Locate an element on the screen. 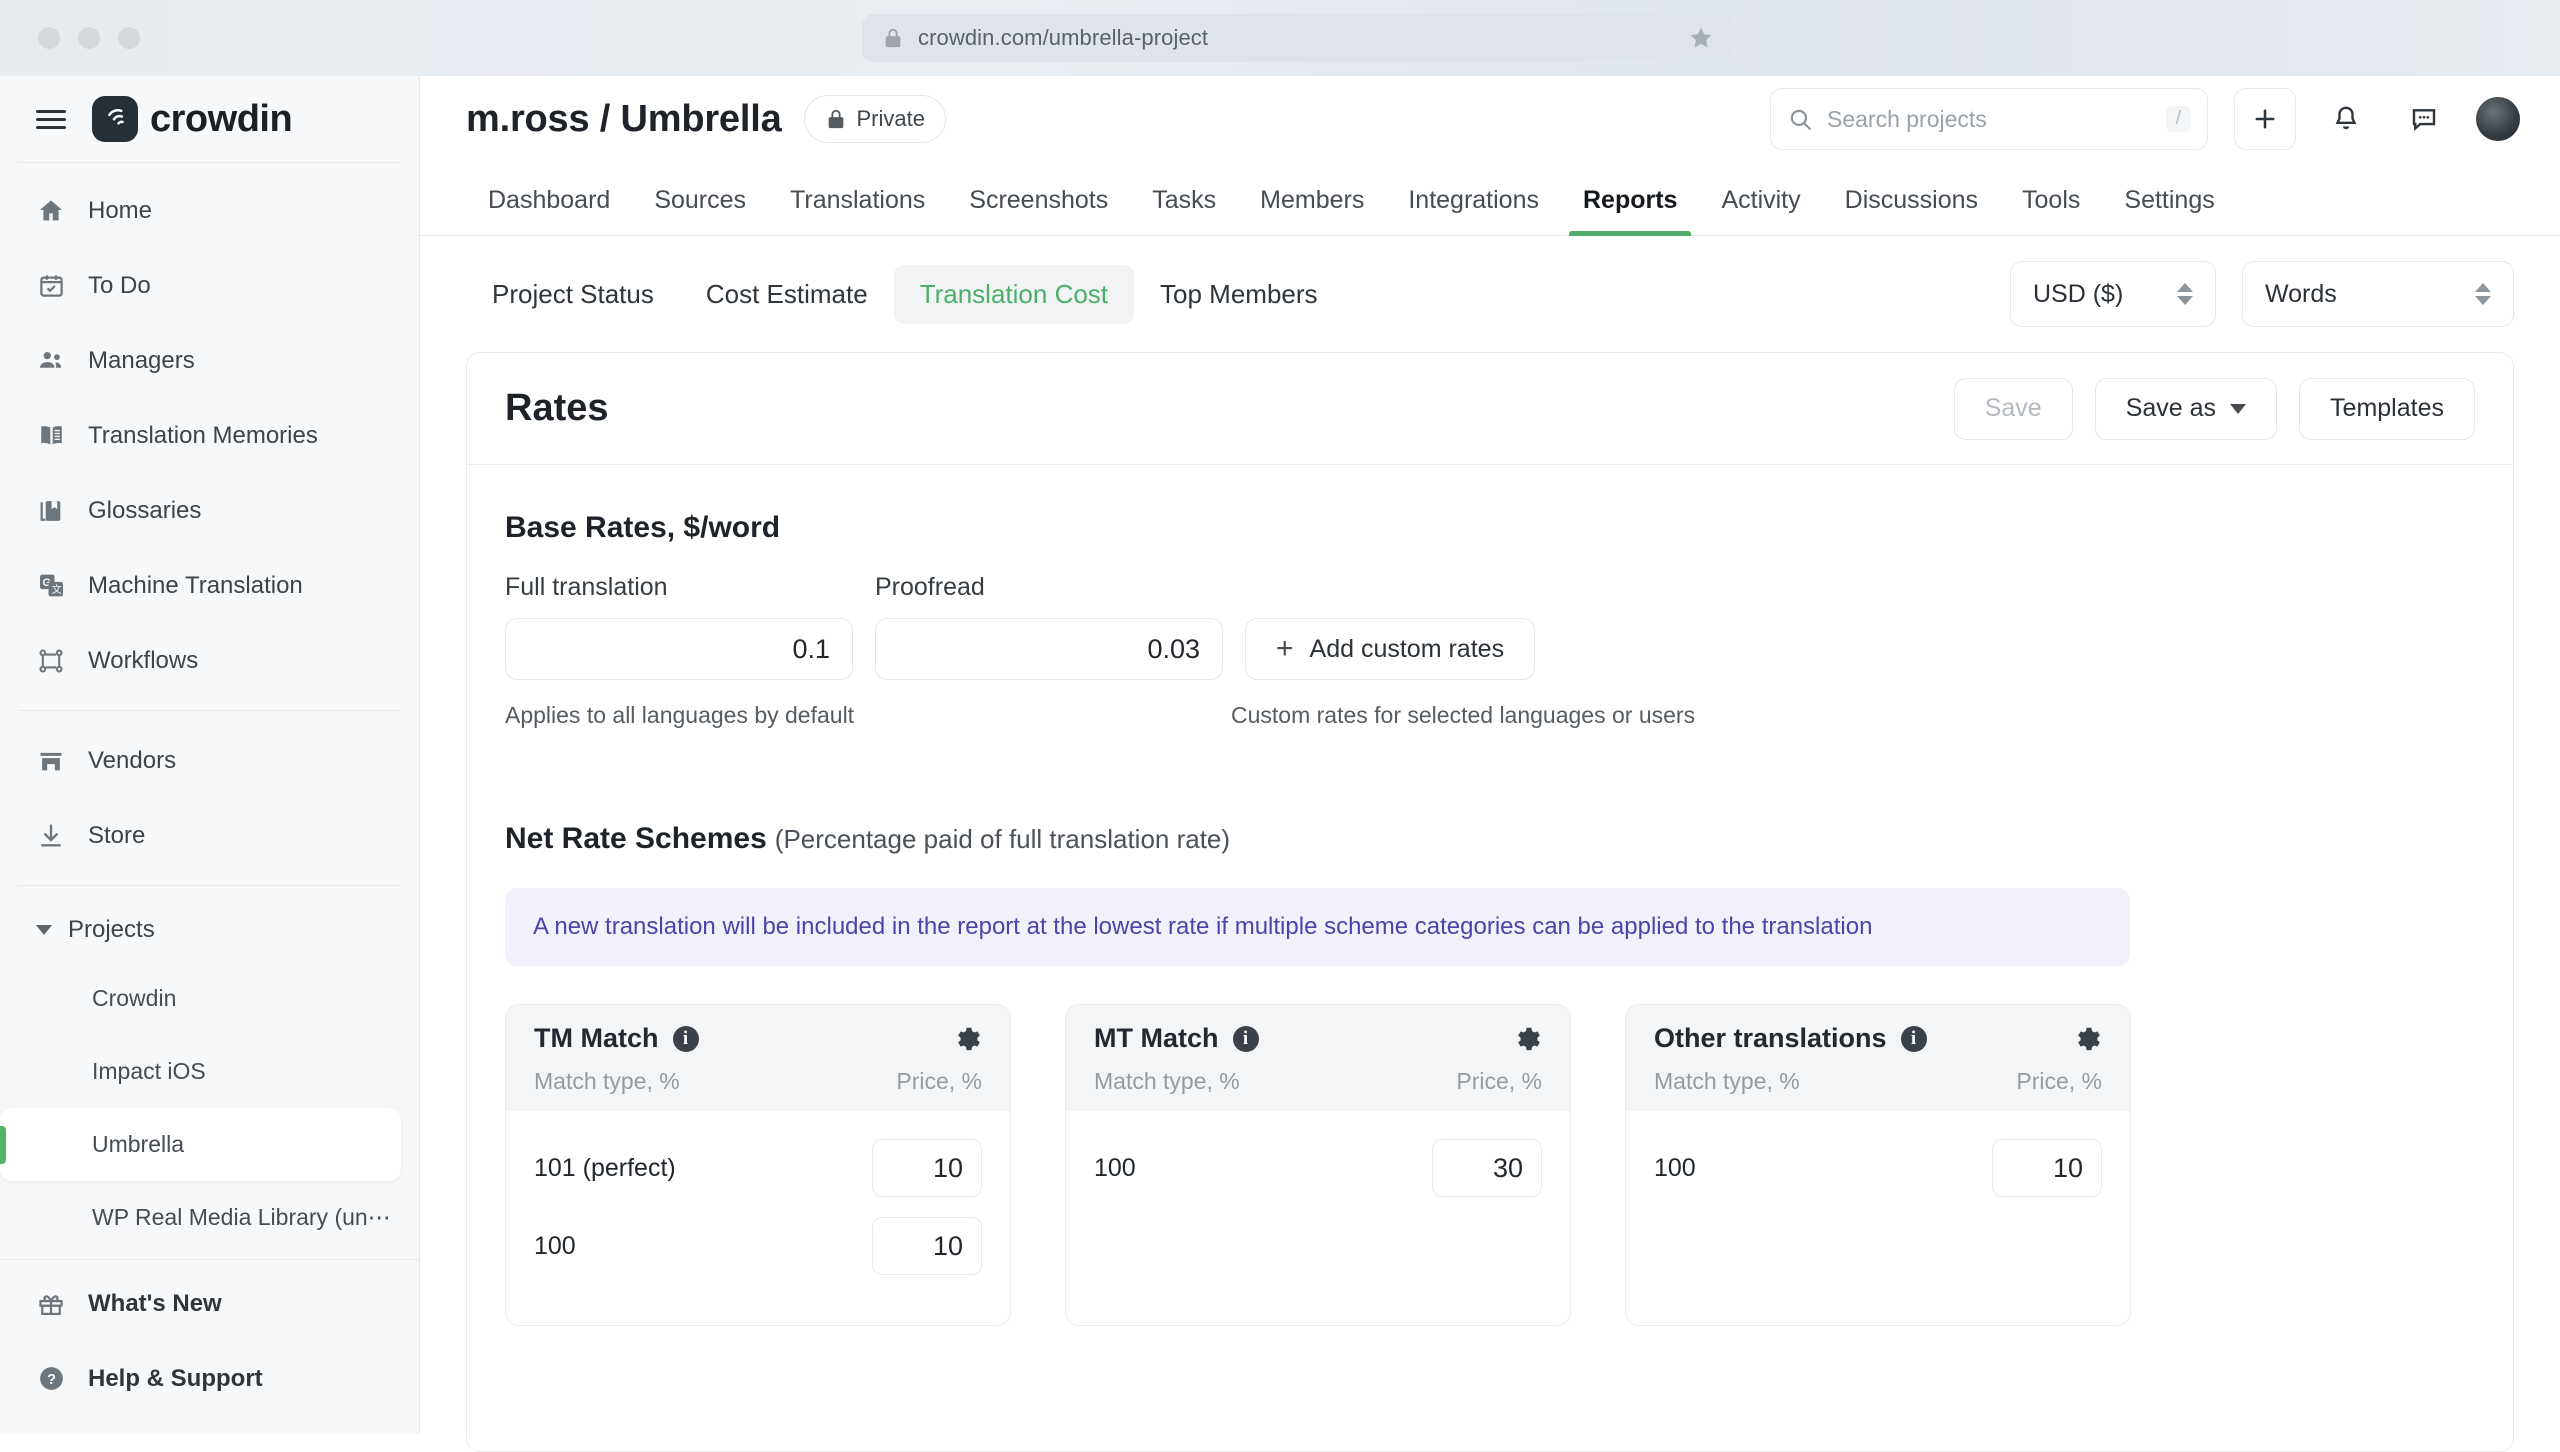  sidebar-item-label: Glossaries is located at coordinates (145, 510).